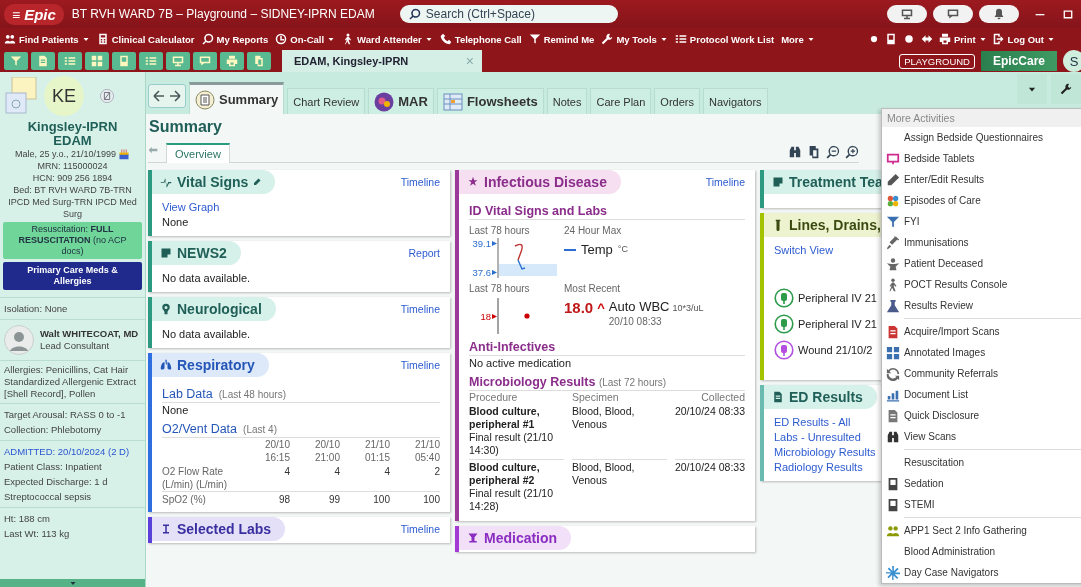 This screenshot has width=1081, height=587. What do you see at coordinates (72, 202) in the screenshot?
I see `bed-text: Bed: BT RVH WARD 7B-TRN IPCD Med Surg-TRN IPCD Med Surg` at bounding box center [72, 202].